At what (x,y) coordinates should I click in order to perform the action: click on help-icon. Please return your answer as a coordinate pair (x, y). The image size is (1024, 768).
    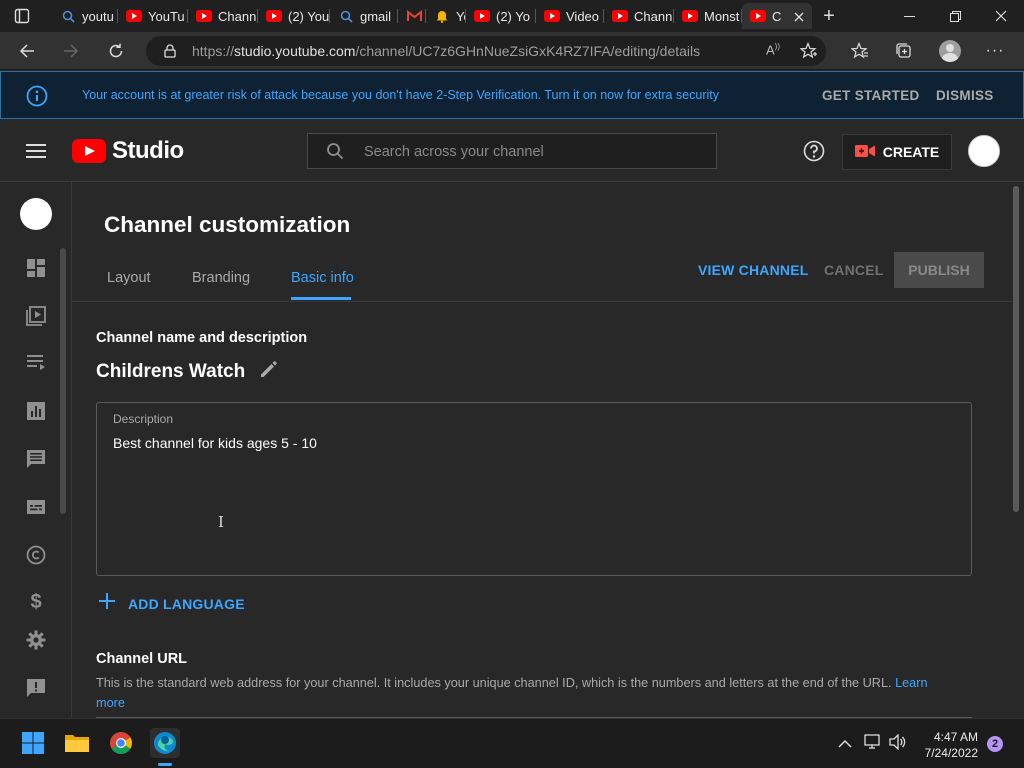
    Looking at the image, I should click on (814, 153).